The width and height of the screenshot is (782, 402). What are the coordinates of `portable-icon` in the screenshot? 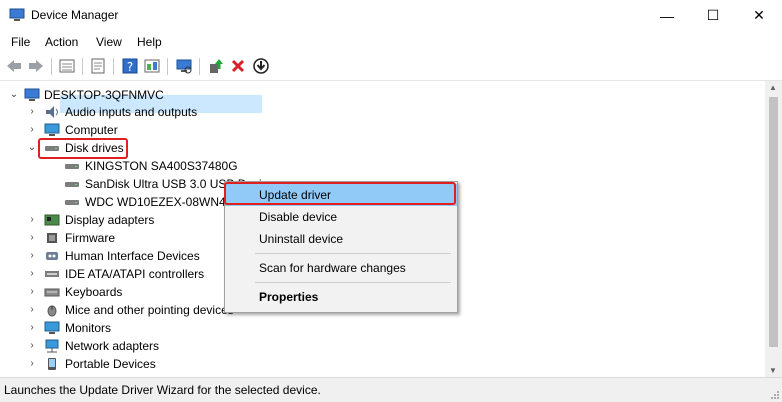 It's located at (52, 364).